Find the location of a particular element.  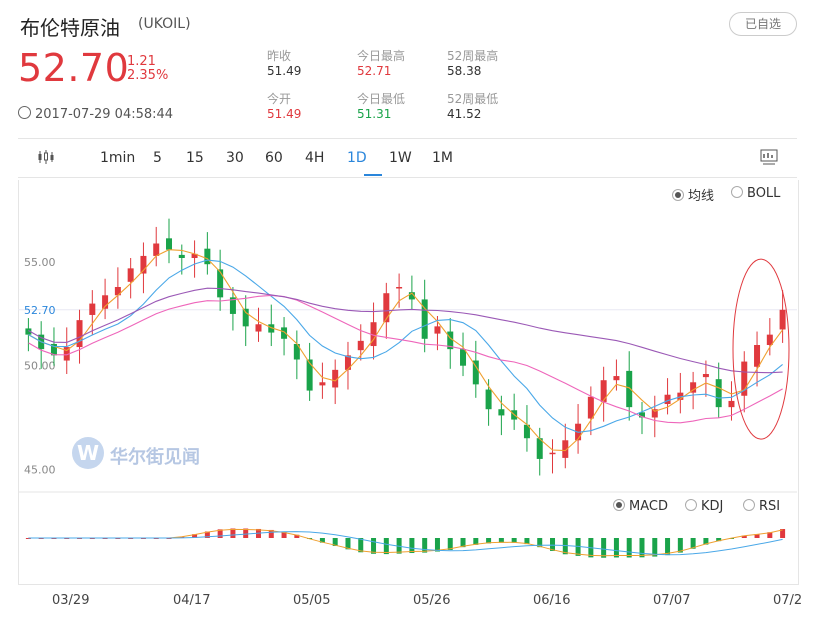

x-tick-label: 05/05 is located at coordinates (312, 600).